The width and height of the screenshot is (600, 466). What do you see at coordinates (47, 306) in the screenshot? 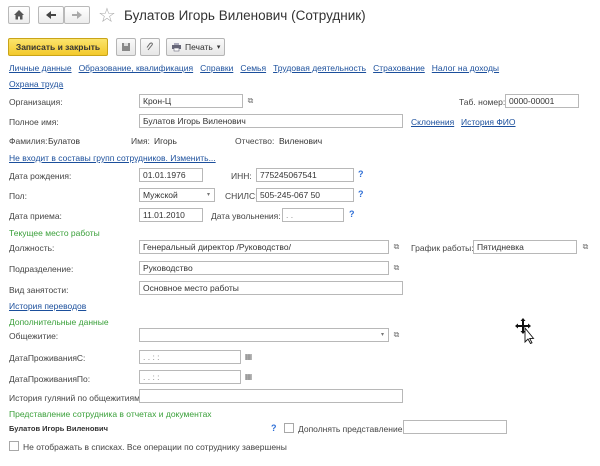
I see `transfers-link: История переводов` at bounding box center [47, 306].